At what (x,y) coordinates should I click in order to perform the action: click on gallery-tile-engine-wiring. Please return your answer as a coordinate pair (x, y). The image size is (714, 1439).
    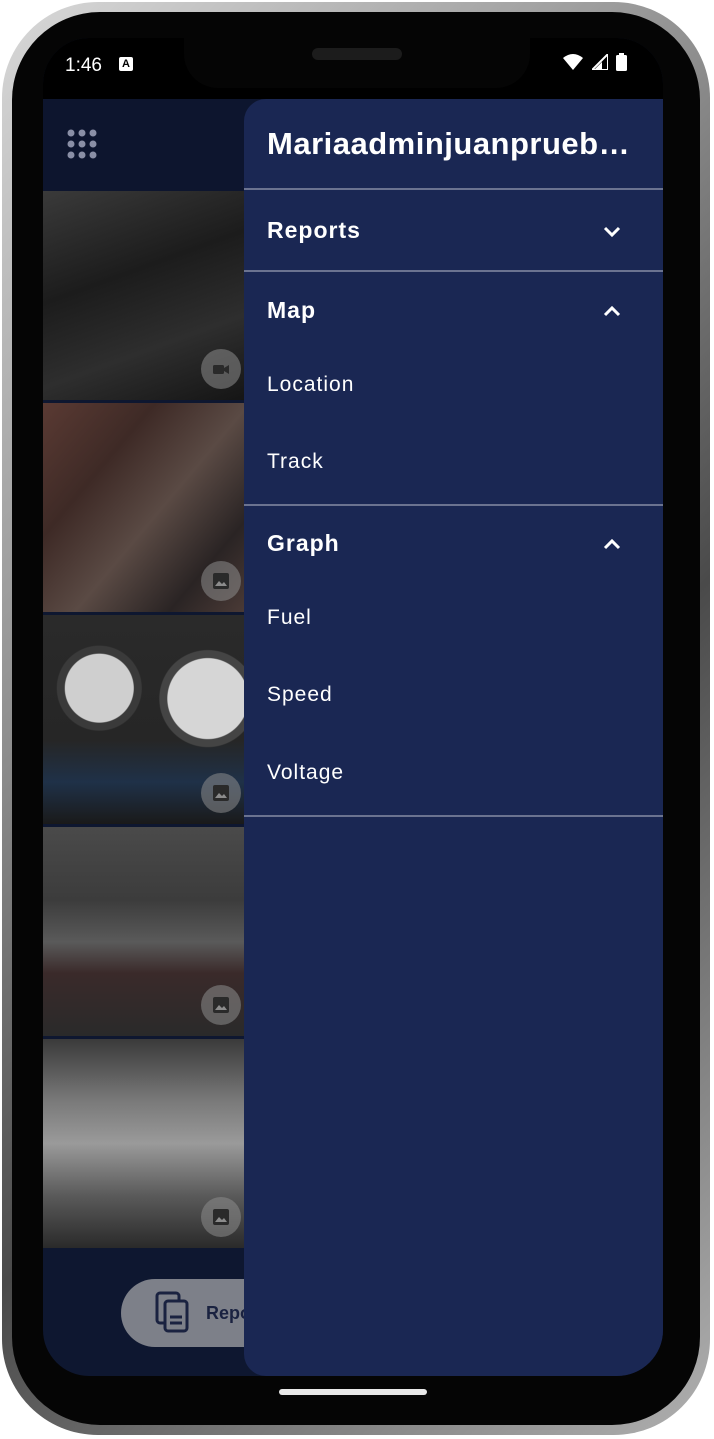
    Looking at the image, I should click on (143, 507).